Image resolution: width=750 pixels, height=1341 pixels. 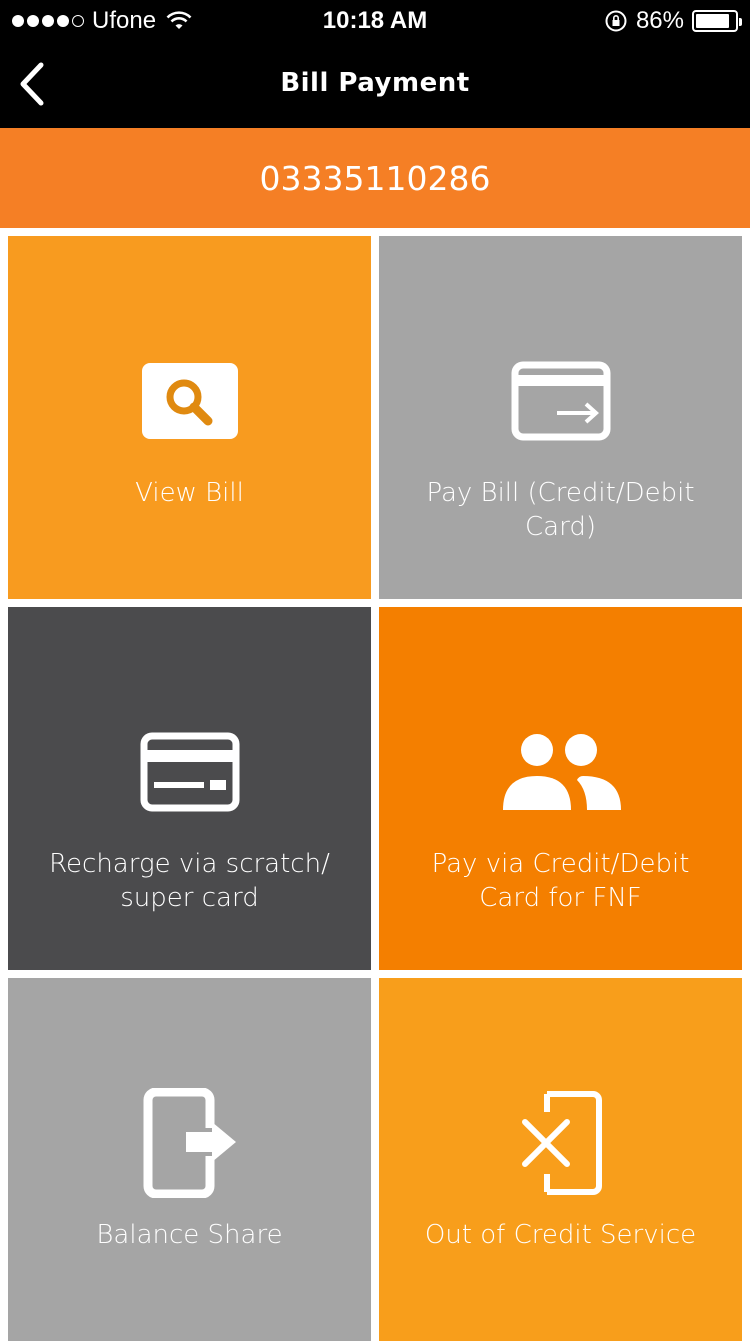 What do you see at coordinates (561, 1143) in the screenshot?
I see `phone-cancel-icon` at bounding box center [561, 1143].